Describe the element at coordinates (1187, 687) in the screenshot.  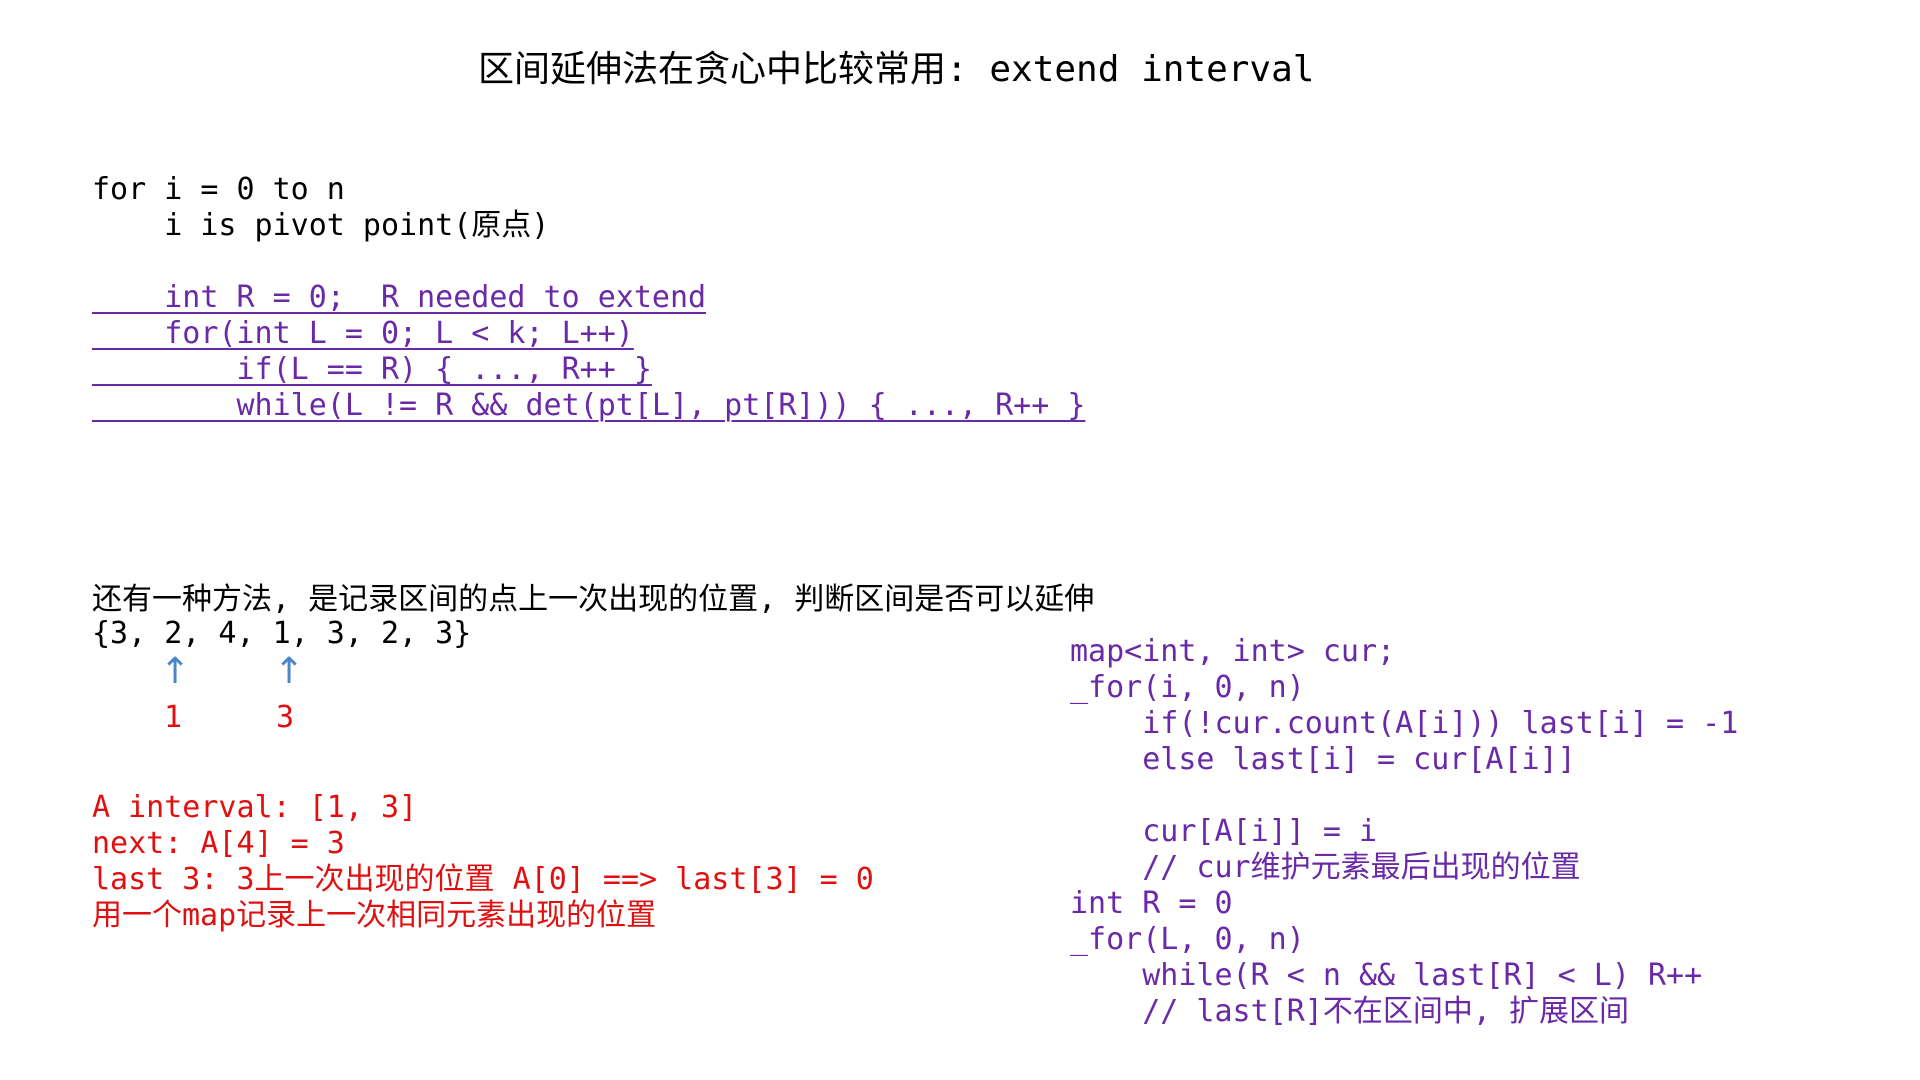
I see `right-code-line-2: _for(i, 0, n)` at that location.